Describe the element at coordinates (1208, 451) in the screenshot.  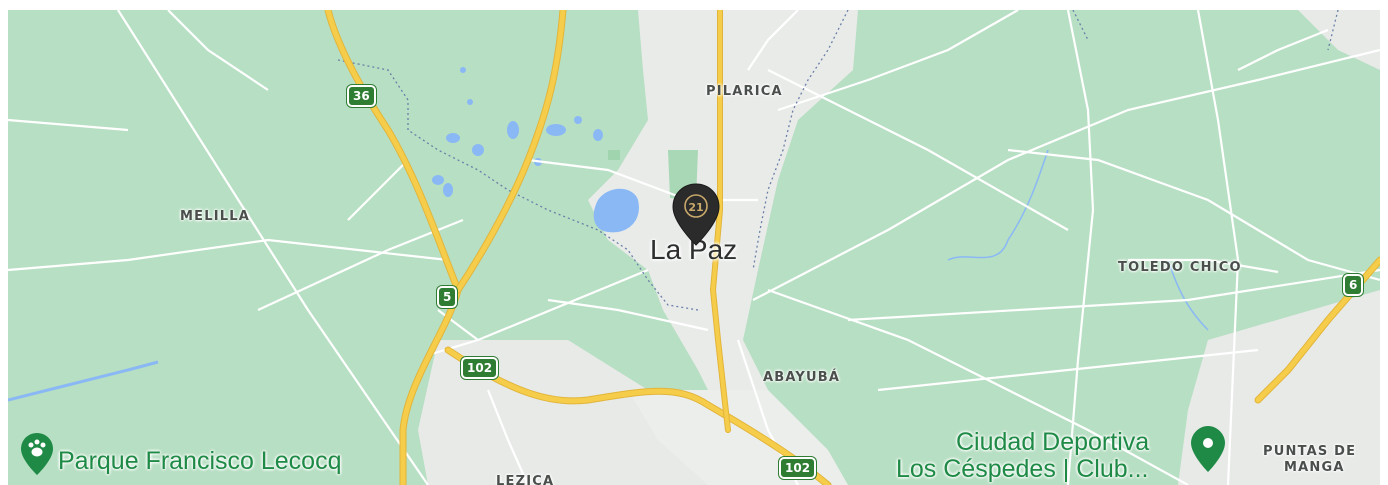
I see `sports-poi-pin-icon` at that location.